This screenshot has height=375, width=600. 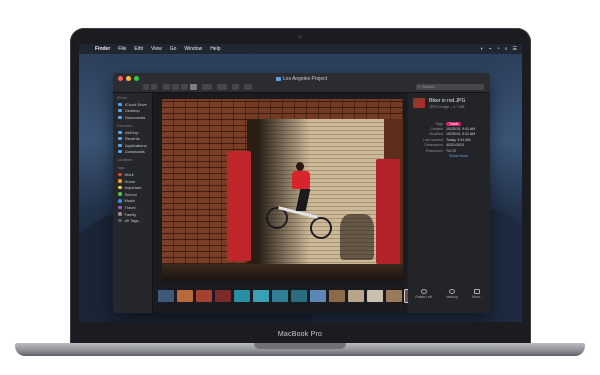 What do you see at coordinates (120, 152) in the screenshot?
I see `download-icon` at bounding box center [120, 152].